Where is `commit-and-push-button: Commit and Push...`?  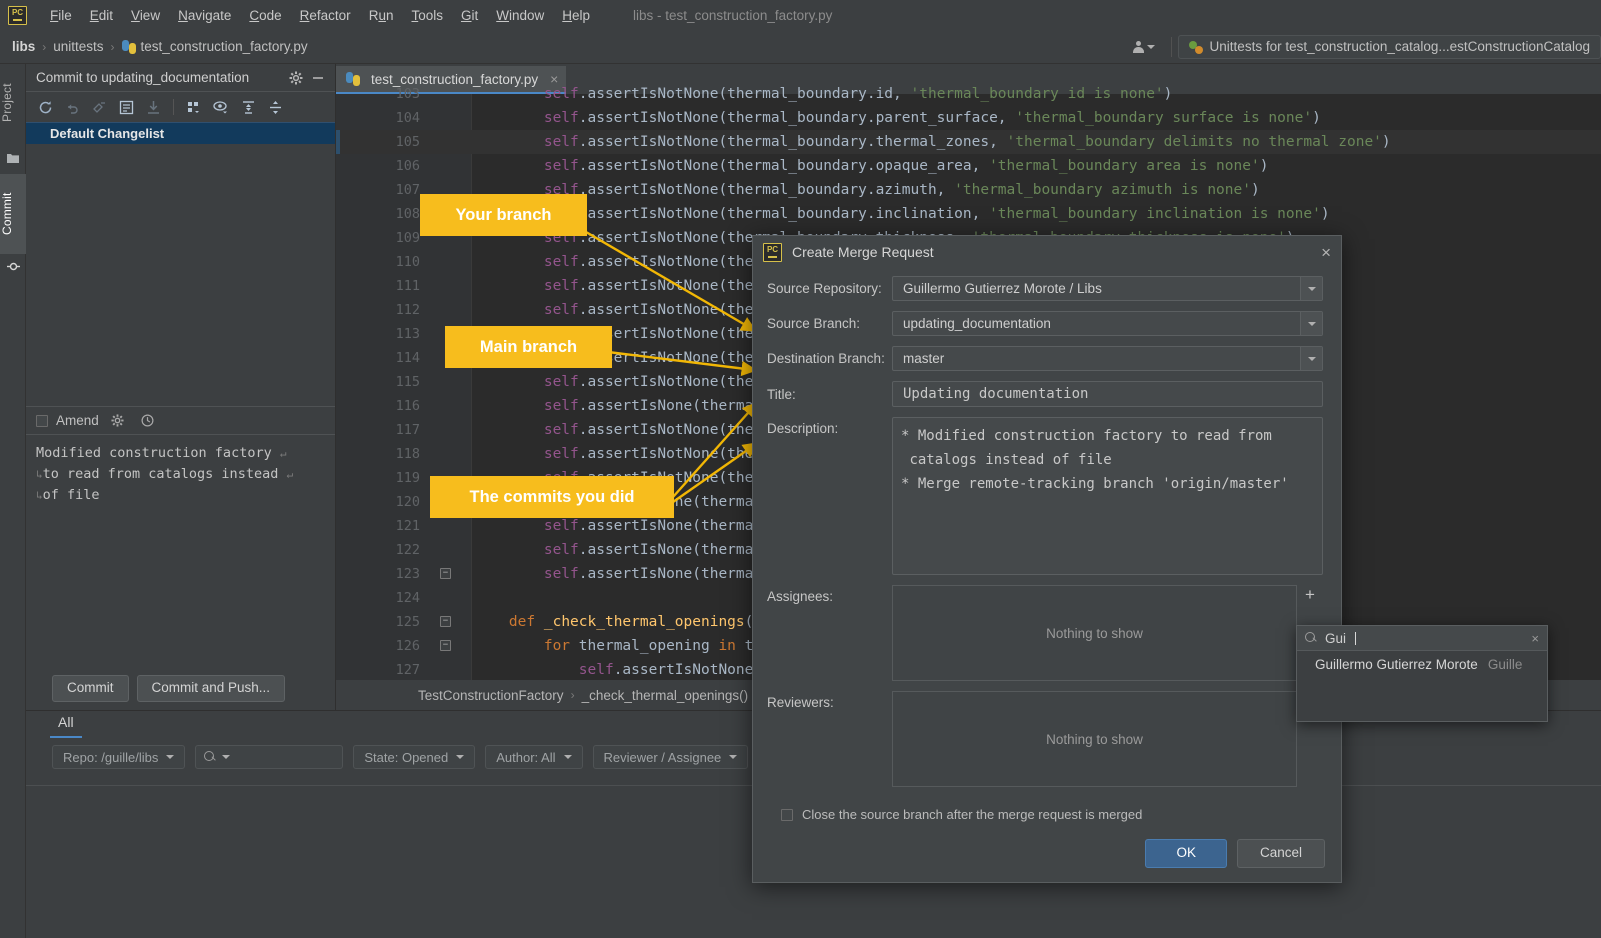 commit-and-push-button: Commit and Push... is located at coordinates (211, 688).